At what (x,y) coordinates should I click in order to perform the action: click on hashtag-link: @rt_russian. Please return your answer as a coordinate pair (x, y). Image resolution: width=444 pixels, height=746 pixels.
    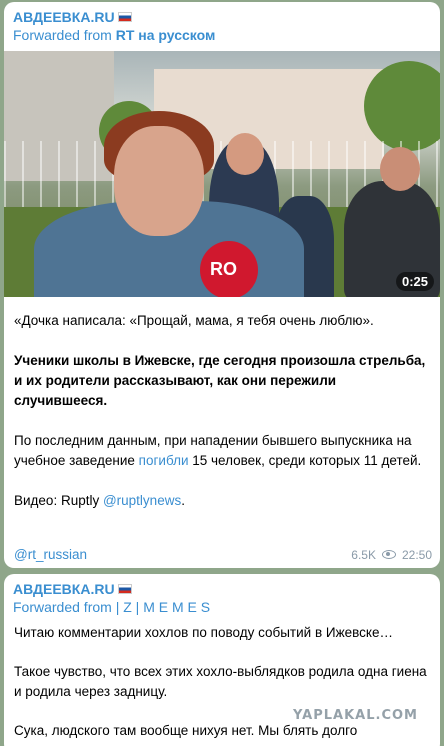
    Looking at the image, I should click on (50, 554).